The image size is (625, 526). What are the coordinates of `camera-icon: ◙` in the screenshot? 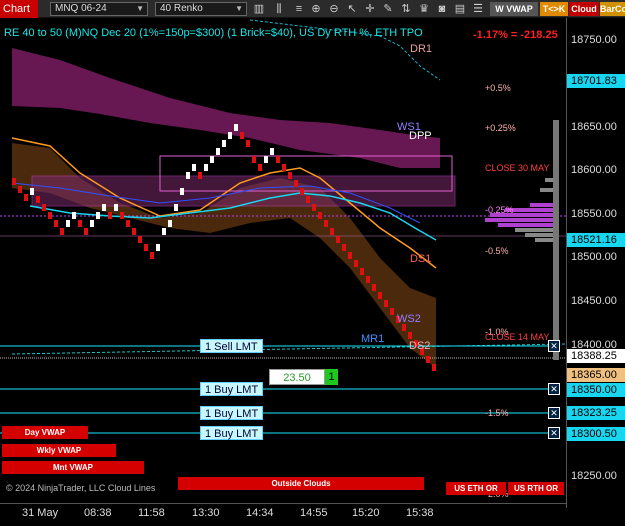 It's located at (442, 9).